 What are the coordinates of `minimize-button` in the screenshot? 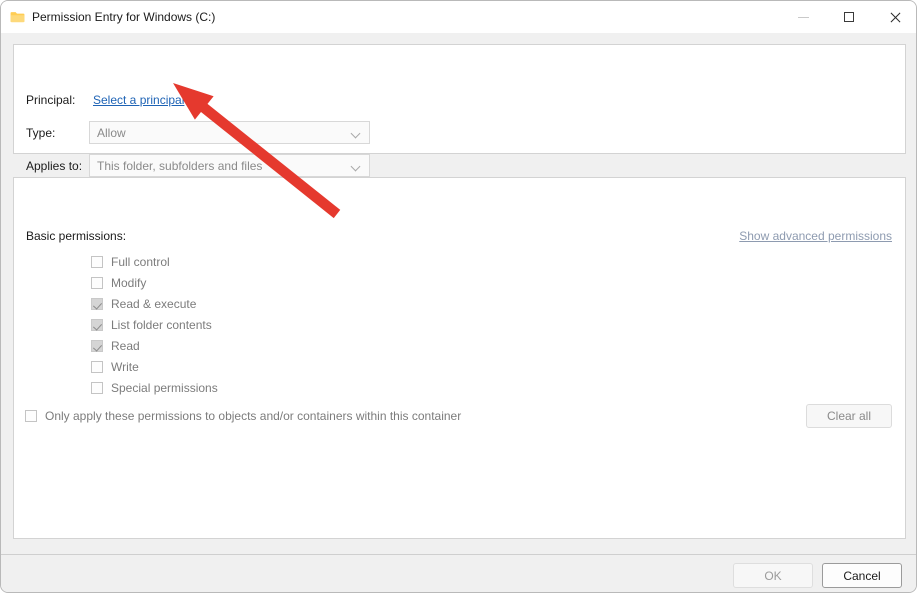 It's located at (803, 17).